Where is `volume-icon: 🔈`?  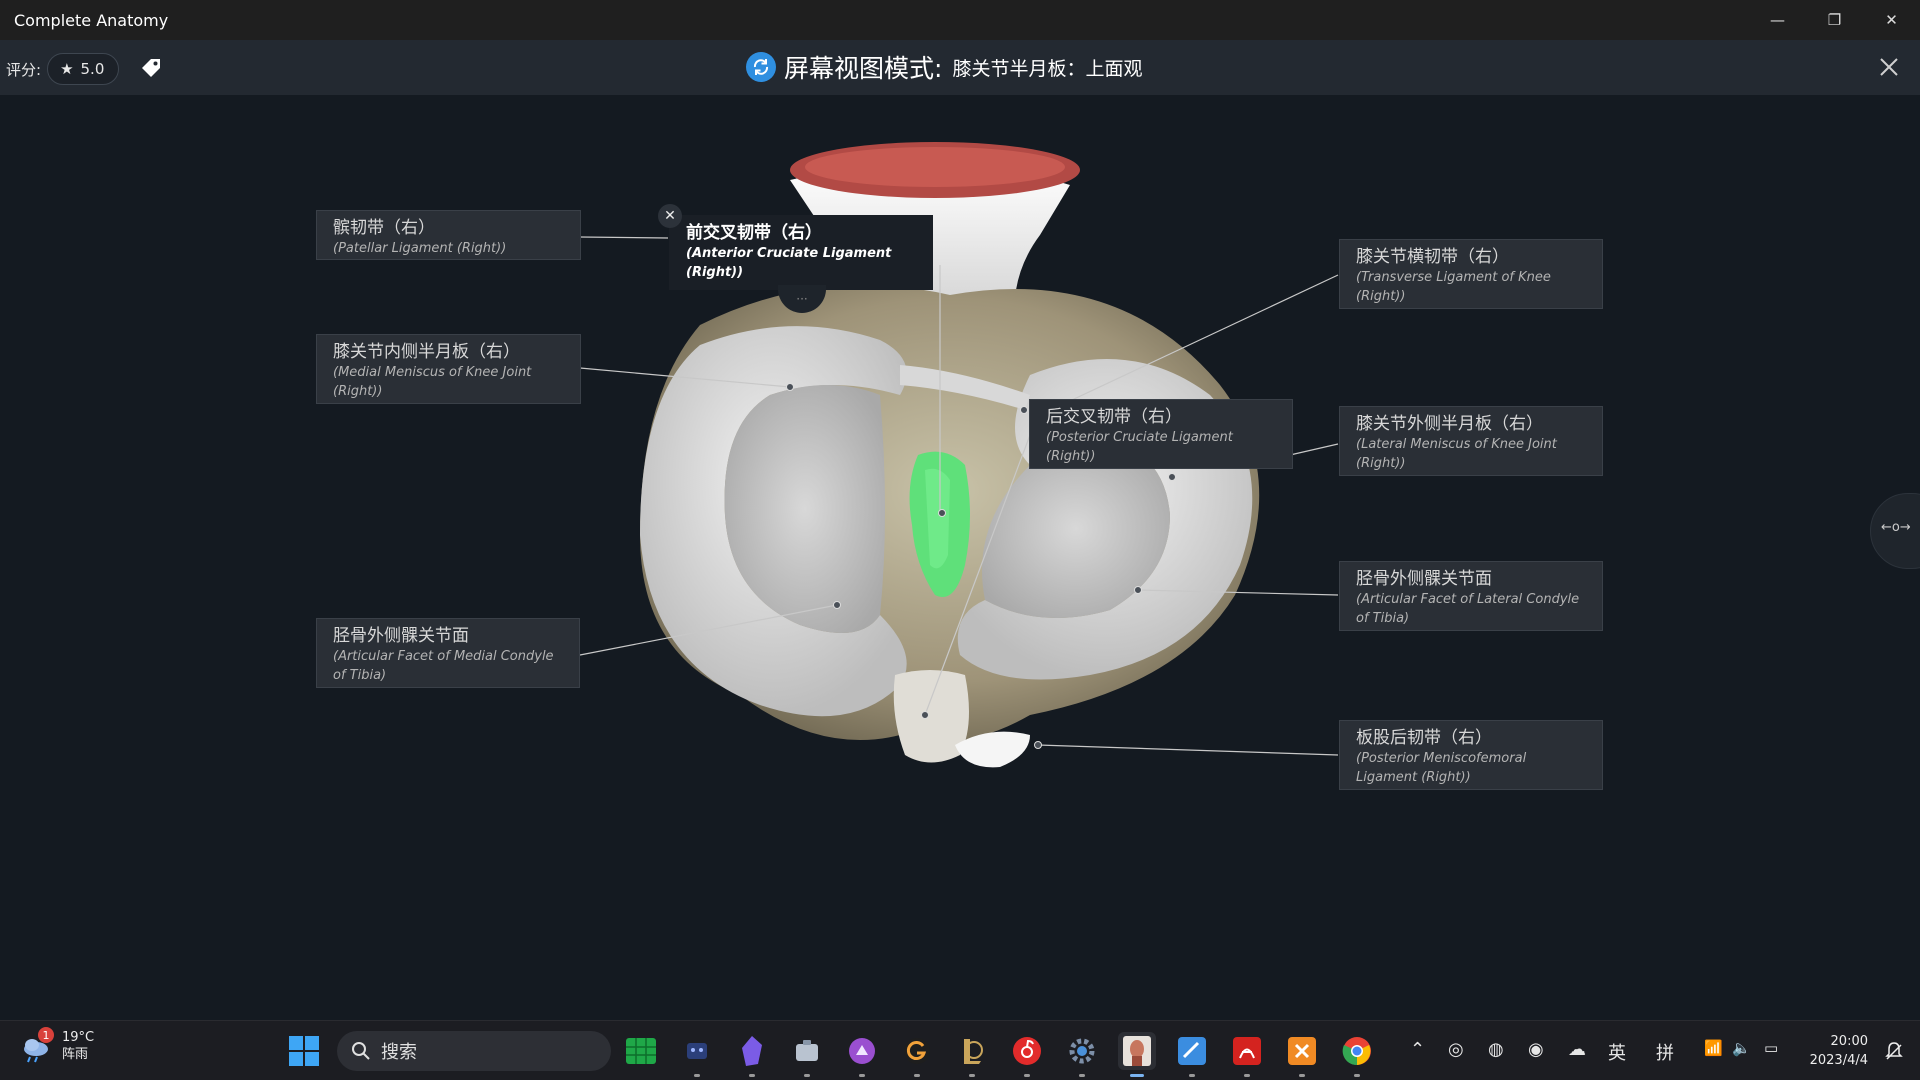 volume-icon: 🔈 is located at coordinates (1741, 1048).